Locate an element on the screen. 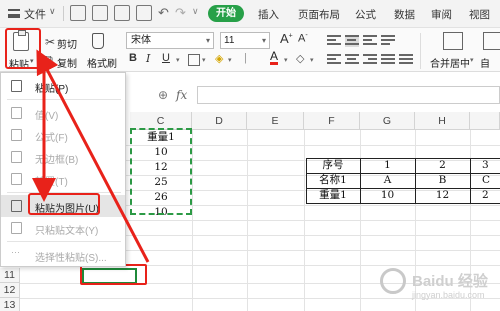 The height and width of the screenshot is (311, 500). paste-no-border-item: 无边框(B) is located at coordinates (63, 157).